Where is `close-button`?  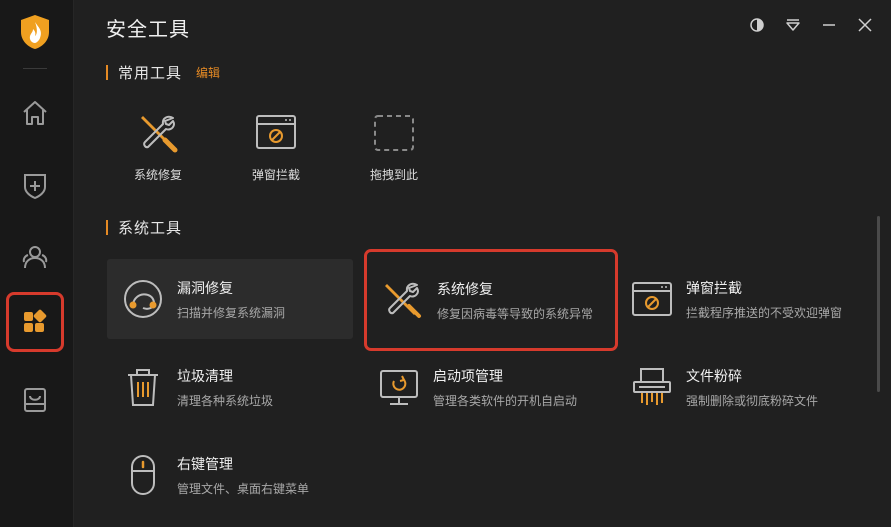 close-button is located at coordinates (865, 25).